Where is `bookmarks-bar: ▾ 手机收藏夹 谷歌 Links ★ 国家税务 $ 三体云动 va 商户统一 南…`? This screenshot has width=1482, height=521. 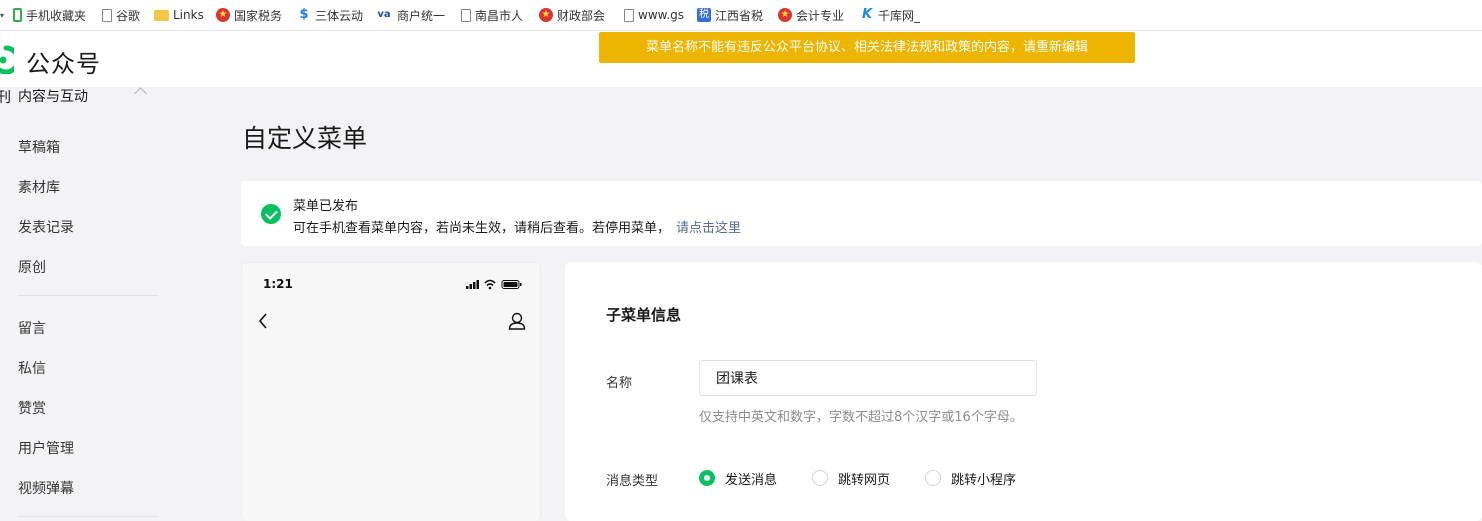 bookmarks-bar: ▾ 手机收藏夹 谷歌 Links ★ 国家税务 $ 三体云动 va 商户统一 南… is located at coordinates (741, 15).